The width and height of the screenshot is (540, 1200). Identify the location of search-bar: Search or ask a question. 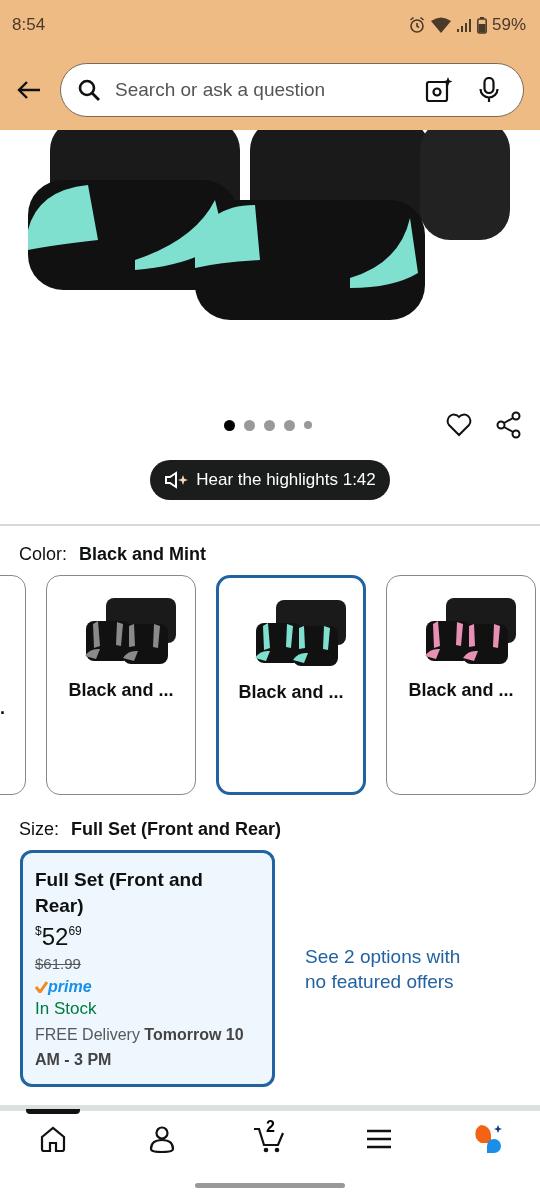
(292, 90).